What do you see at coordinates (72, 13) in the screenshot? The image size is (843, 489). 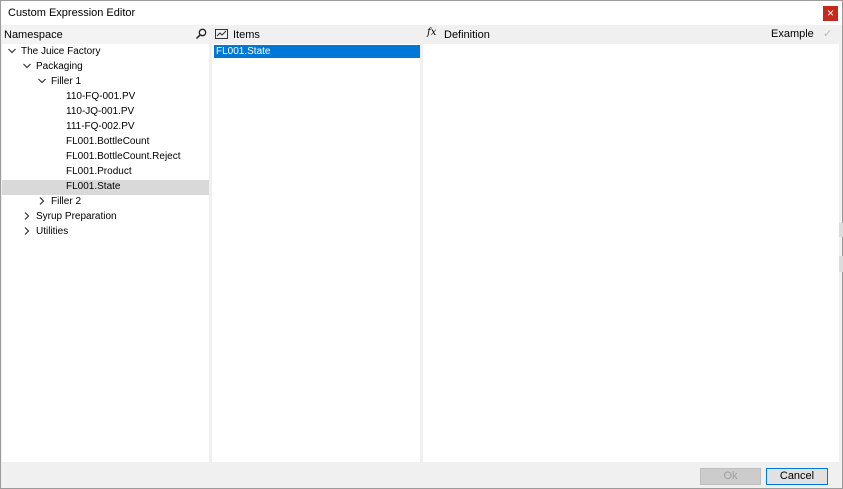 I see `window-title: Custom Expression Editor` at bounding box center [72, 13].